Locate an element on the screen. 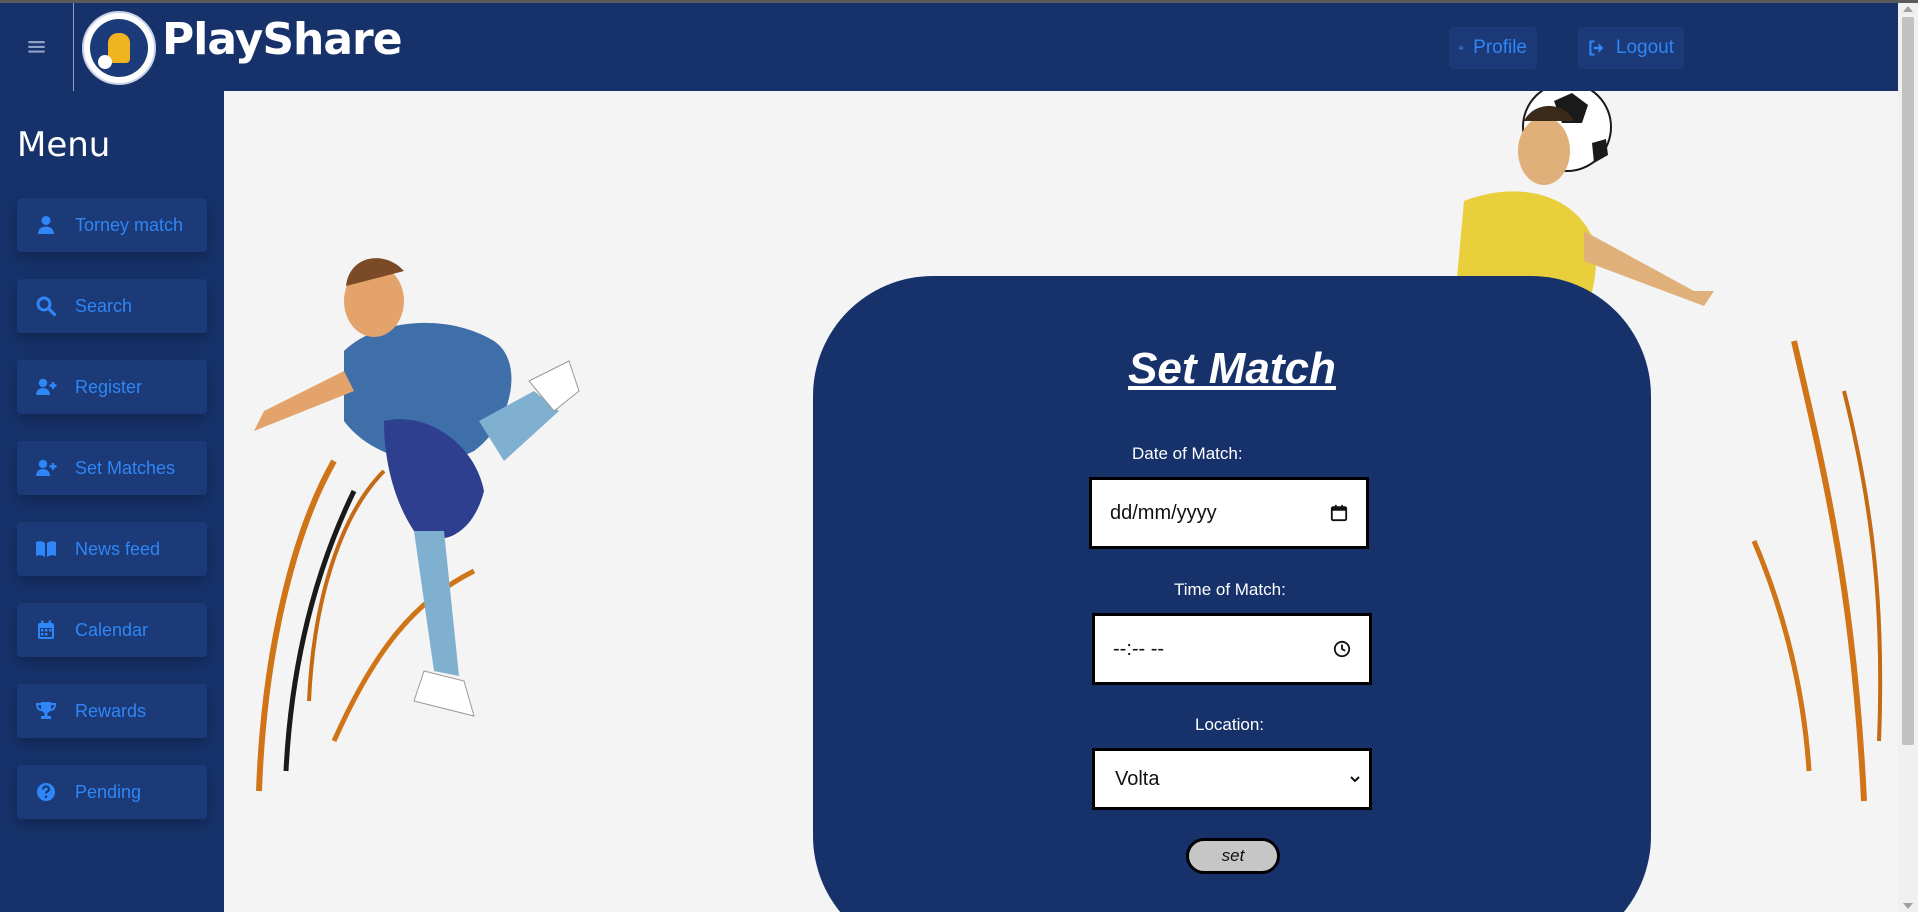 The height and width of the screenshot is (912, 1918). trophy-icon is located at coordinates (46, 710).